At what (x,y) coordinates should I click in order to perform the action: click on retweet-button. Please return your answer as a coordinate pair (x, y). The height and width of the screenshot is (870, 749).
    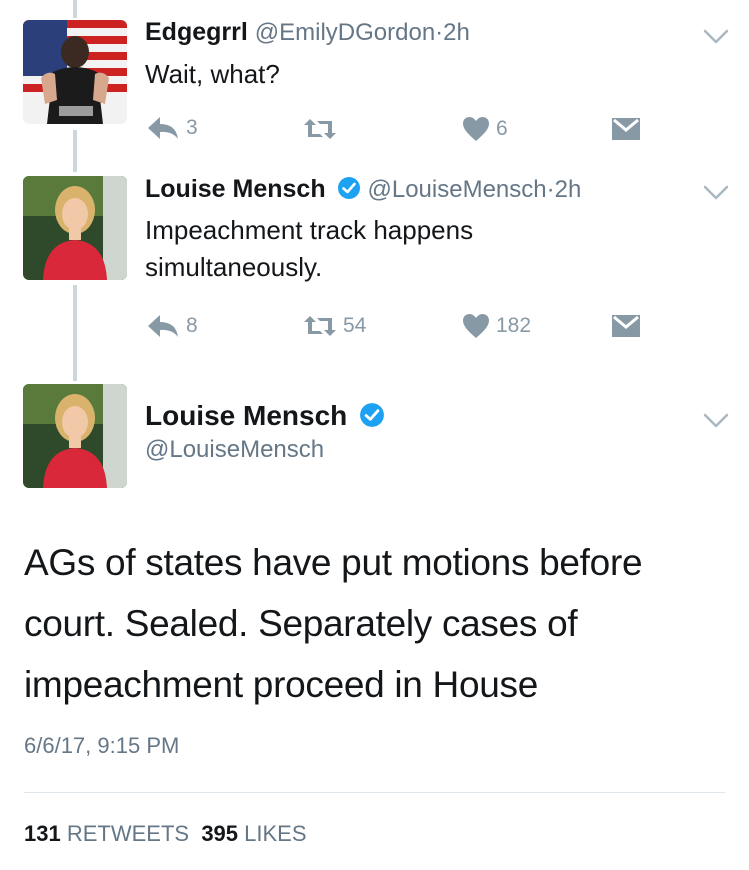
    Looking at the image, I should click on (320, 129).